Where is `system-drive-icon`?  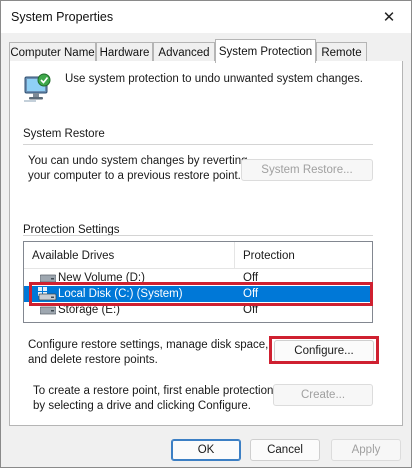 system-drive-icon is located at coordinates (47, 294).